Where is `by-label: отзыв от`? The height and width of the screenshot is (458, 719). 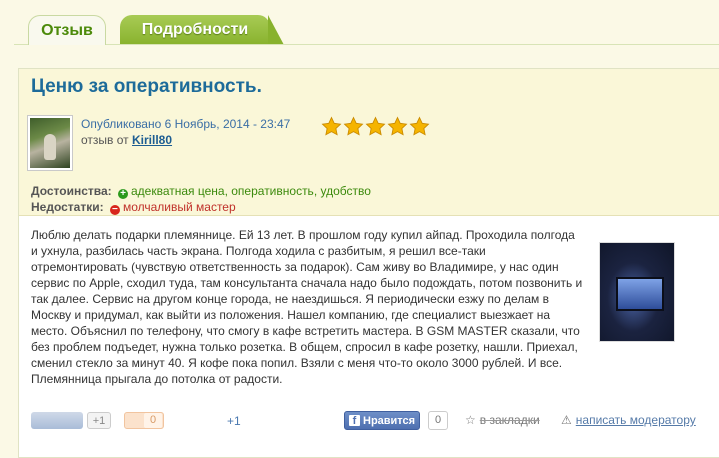
by-label: отзыв от is located at coordinates (105, 140).